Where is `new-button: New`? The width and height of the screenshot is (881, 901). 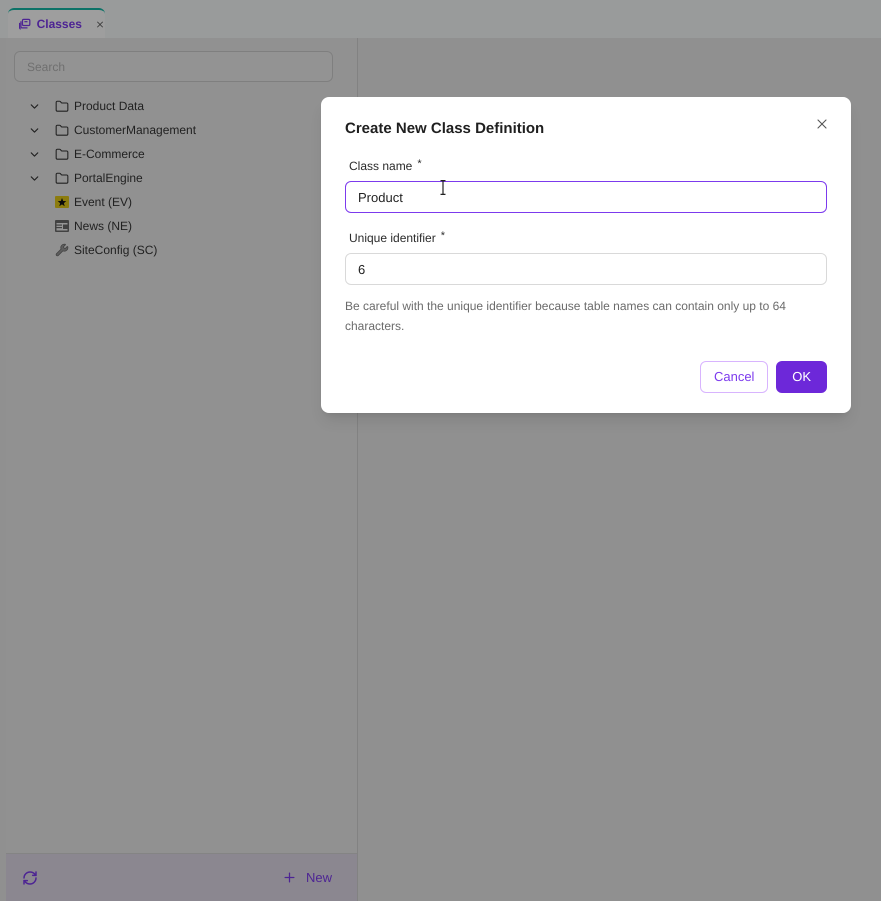 new-button: New is located at coordinates (307, 878).